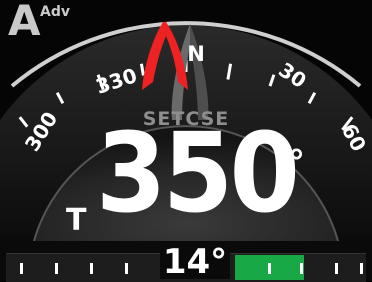 The width and height of the screenshot is (372, 282). Describe the element at coordinates (142, 69) in the screenshot. I see `compass-tick` at that location.